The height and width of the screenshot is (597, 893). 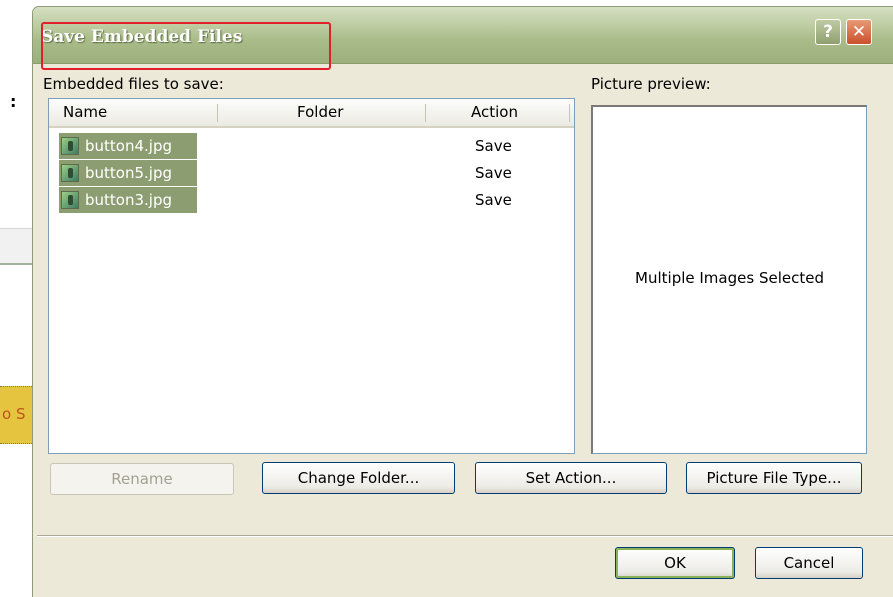 What do you see at coordinates (651, 84) in the screenshot?
I see `picture-preview-label: Picture preview:` at bounding box center [651, 84].